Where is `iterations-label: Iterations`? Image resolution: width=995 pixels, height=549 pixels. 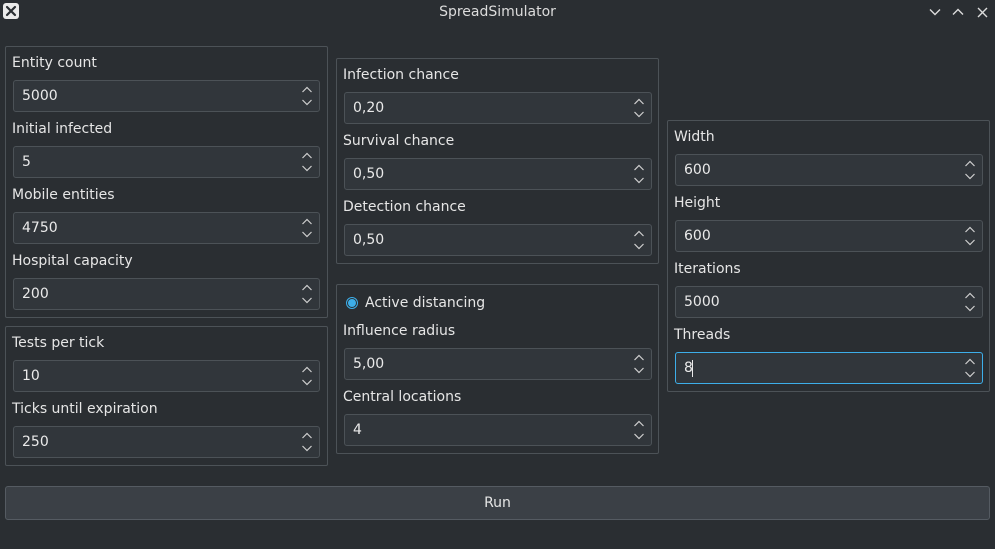 iterations-label: Iterations is located at coordinates (707, 269).